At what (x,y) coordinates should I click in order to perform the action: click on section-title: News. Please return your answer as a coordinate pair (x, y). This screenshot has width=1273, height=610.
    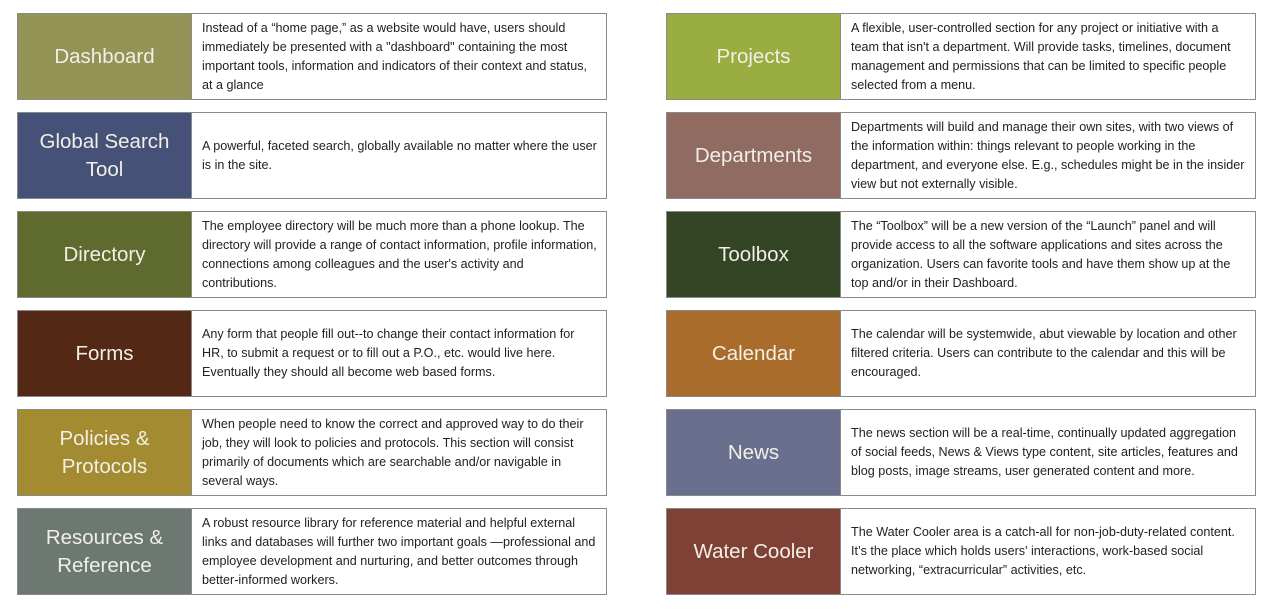
    Looking at the image, I should click on (754, 452).